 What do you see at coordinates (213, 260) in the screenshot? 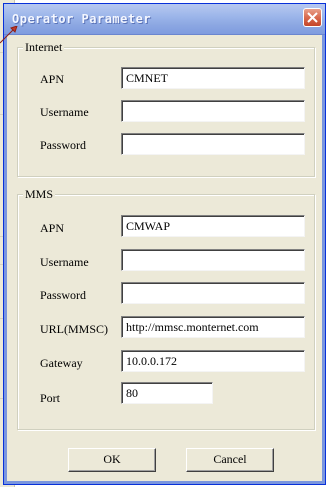
I see `mms-username-field` at bounding box center [213, 260].